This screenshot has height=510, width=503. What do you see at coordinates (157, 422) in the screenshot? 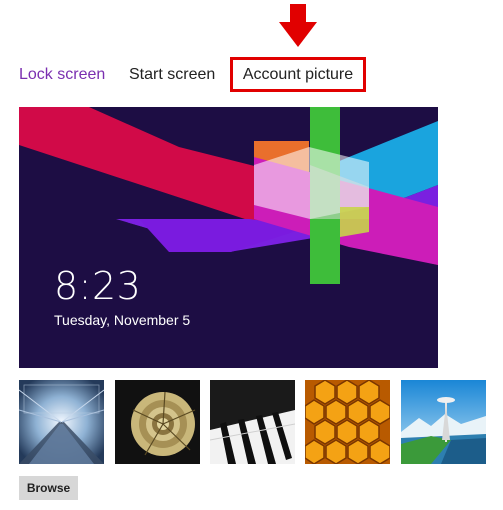
I see `nautilus-thumbnail` at bounding box center [157, 422].